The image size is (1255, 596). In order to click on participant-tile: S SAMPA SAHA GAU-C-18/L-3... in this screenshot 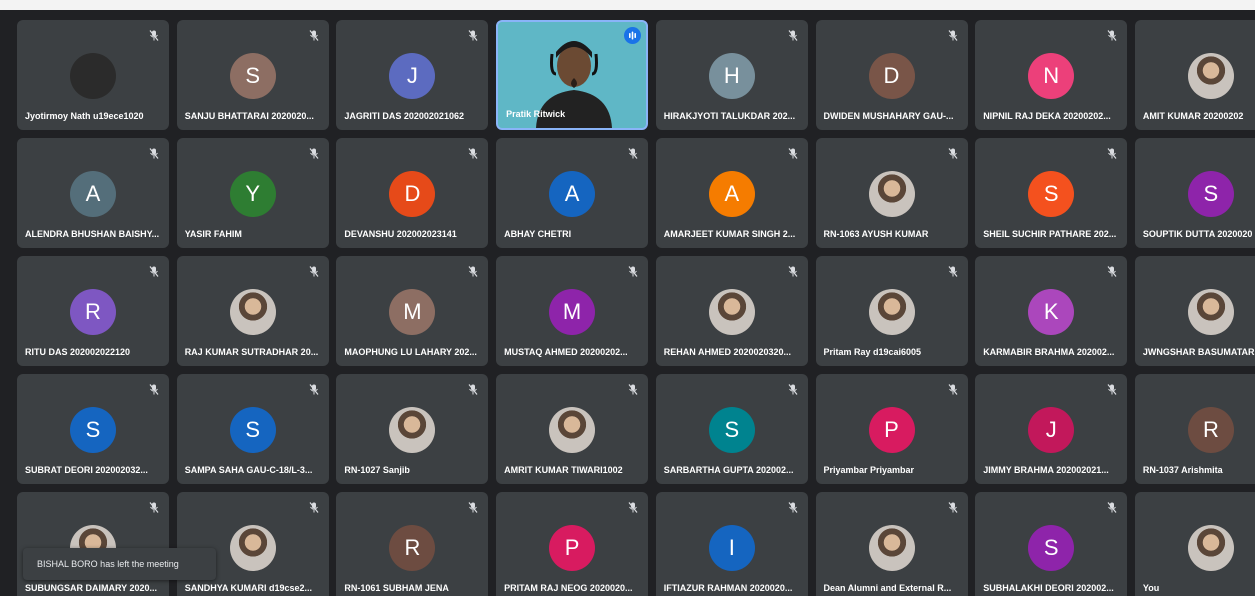, I will do `click(252, 429)`.